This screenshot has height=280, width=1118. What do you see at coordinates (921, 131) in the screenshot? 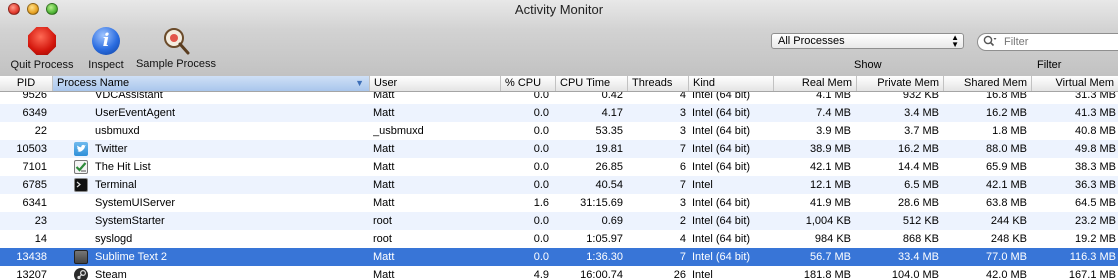
I see `cell-private-mem: 3.7 MB` at bounding box center [921, 131].